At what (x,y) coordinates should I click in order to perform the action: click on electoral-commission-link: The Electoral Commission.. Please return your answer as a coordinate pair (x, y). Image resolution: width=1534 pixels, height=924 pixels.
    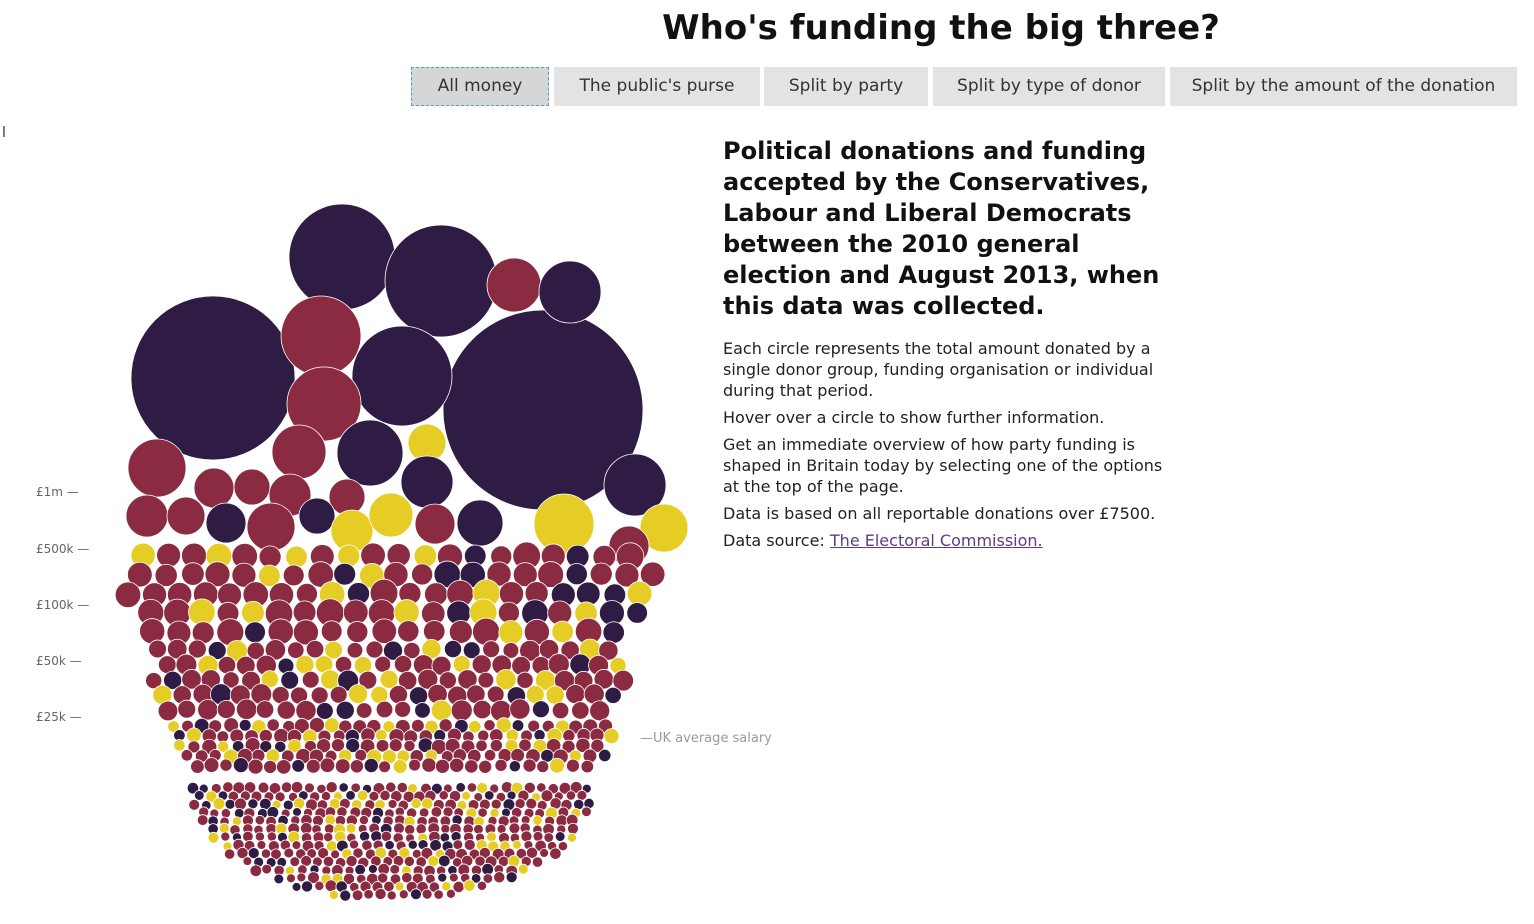
    Looking at the image, I should click on (936, 540).